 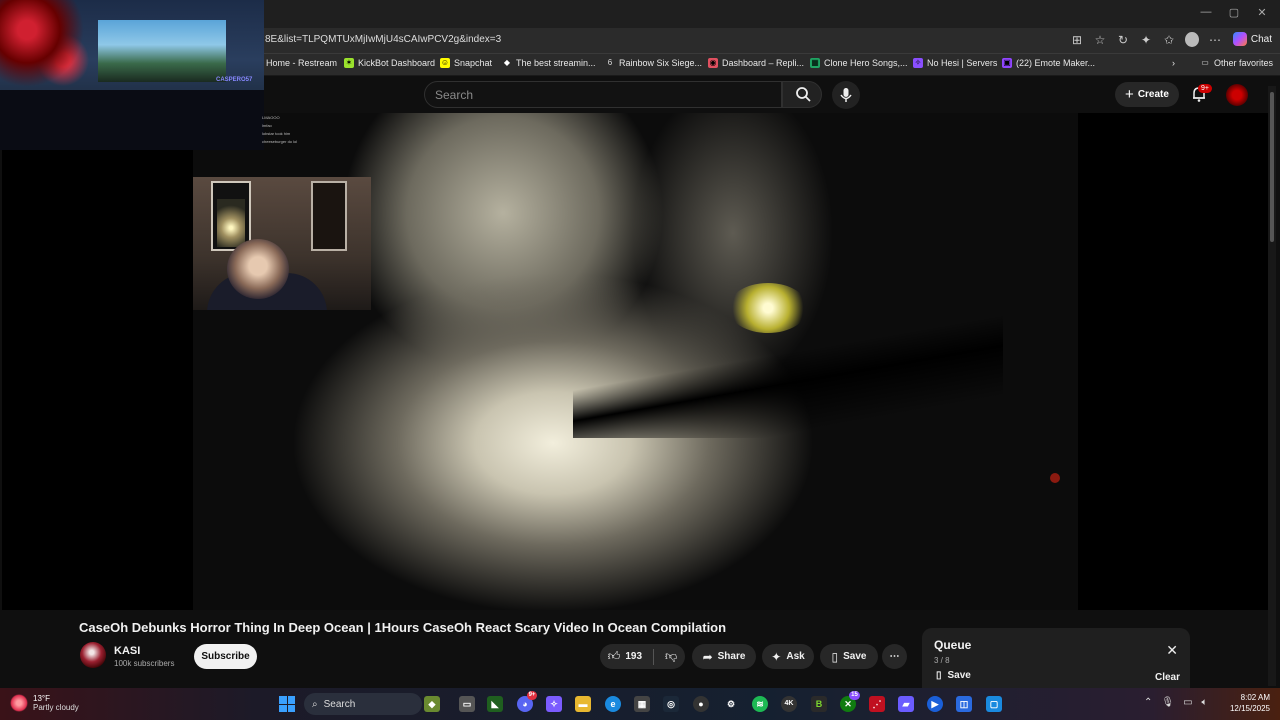 I want to click on ask-button: ✦ Ask, so click(x=788, y=656).